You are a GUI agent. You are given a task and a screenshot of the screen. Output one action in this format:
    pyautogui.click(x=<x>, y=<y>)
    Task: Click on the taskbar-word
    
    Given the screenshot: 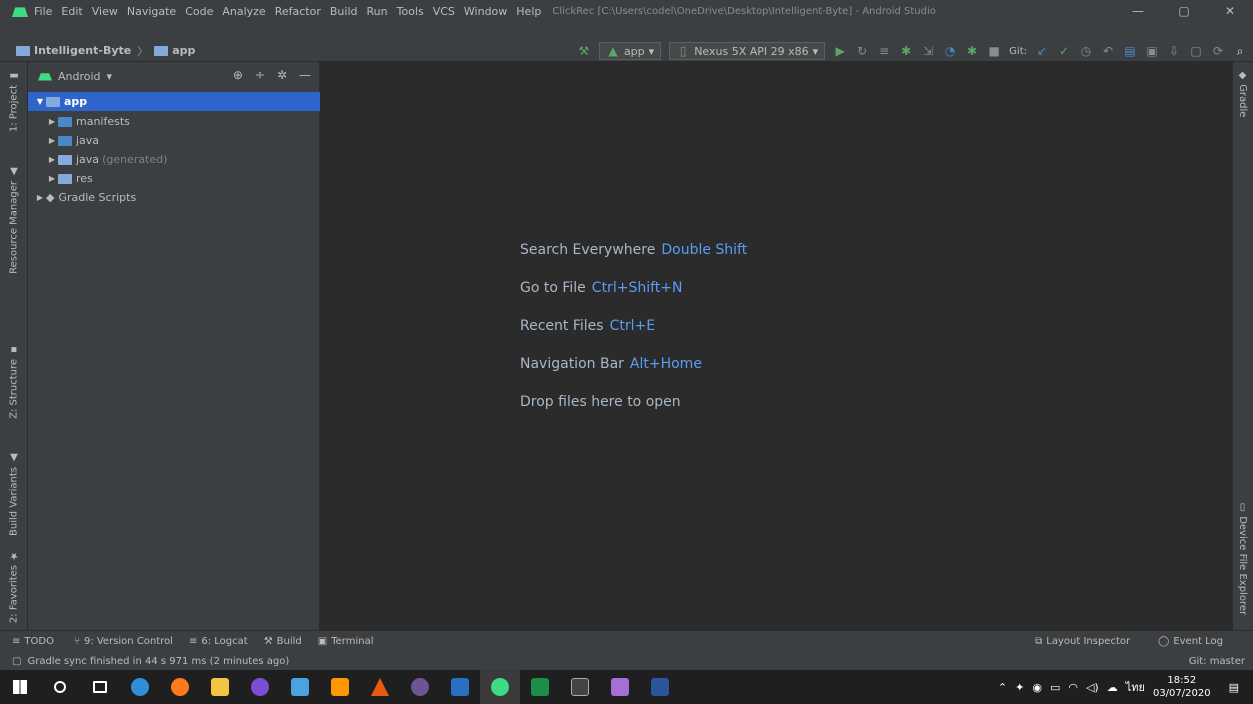 What is the action you would take?
    pyautogui.click(x=660, y=687)
    